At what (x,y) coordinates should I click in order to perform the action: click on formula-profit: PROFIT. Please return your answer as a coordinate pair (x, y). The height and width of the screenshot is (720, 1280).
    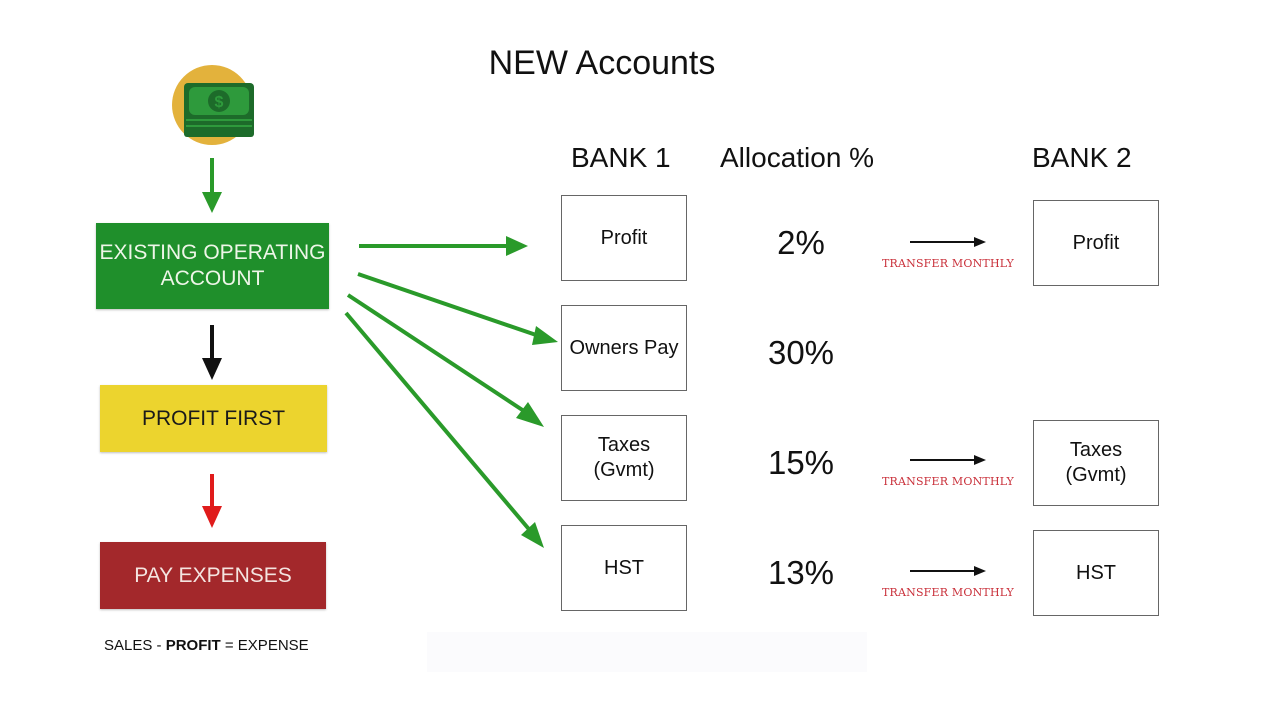
    Looking at the image, I should click on (193, 645).